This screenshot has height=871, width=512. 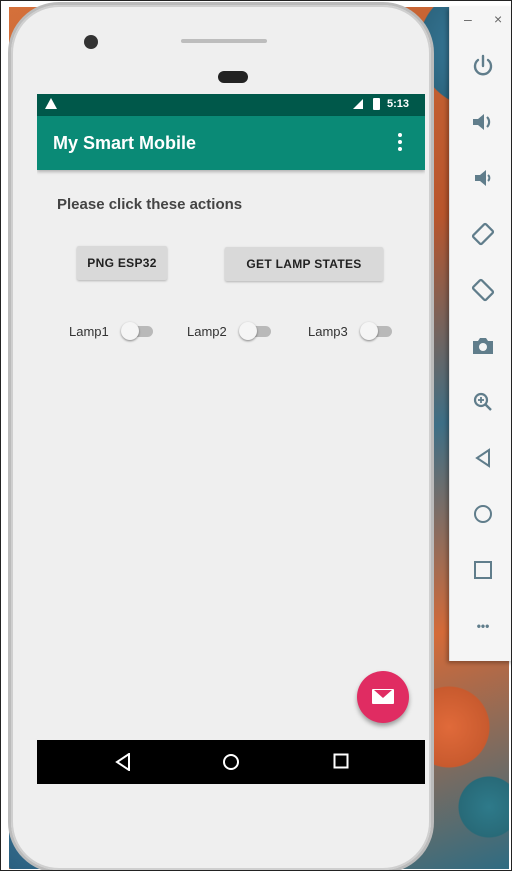 What do you see at coordinates (122, 263) in the screenshot?
I see `ping-esp32-button: PNG ESP32` at bounding box center [122, 263].